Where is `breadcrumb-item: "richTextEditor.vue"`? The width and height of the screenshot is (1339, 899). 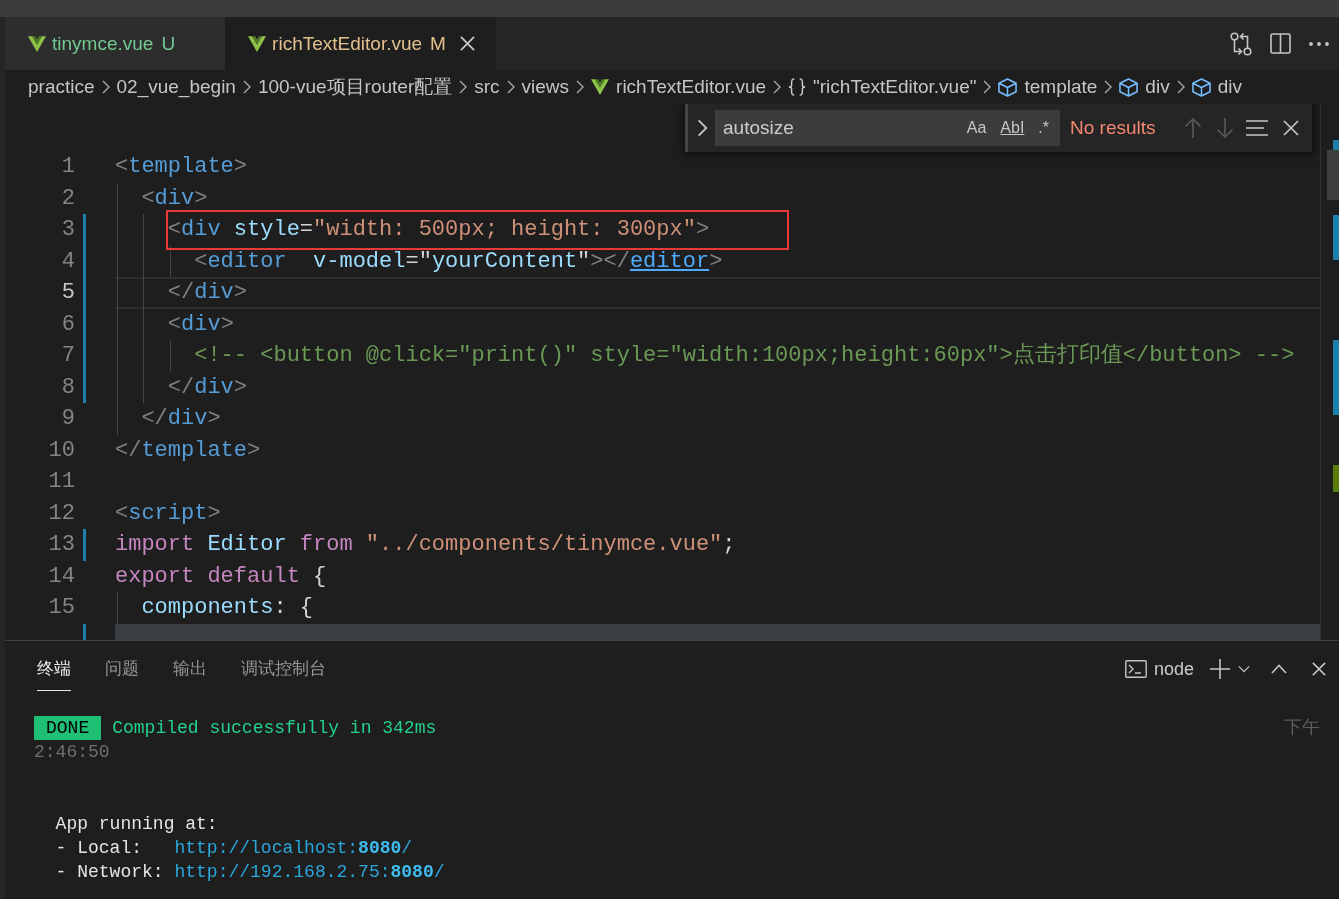
breadcrumb-item: "richTextEditor.vue" is located at coordinates (882, 87).